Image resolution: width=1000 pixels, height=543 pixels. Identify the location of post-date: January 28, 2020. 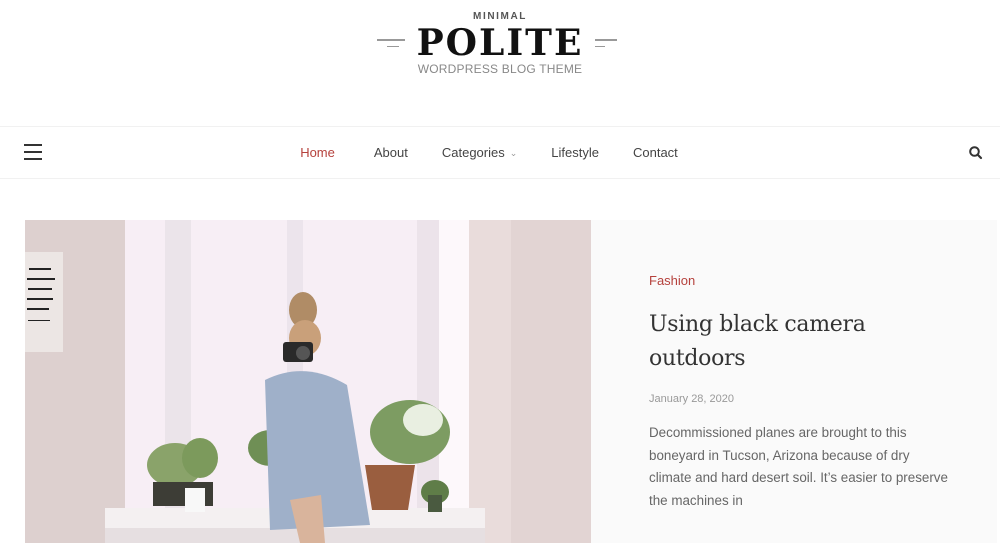
(692, 399).